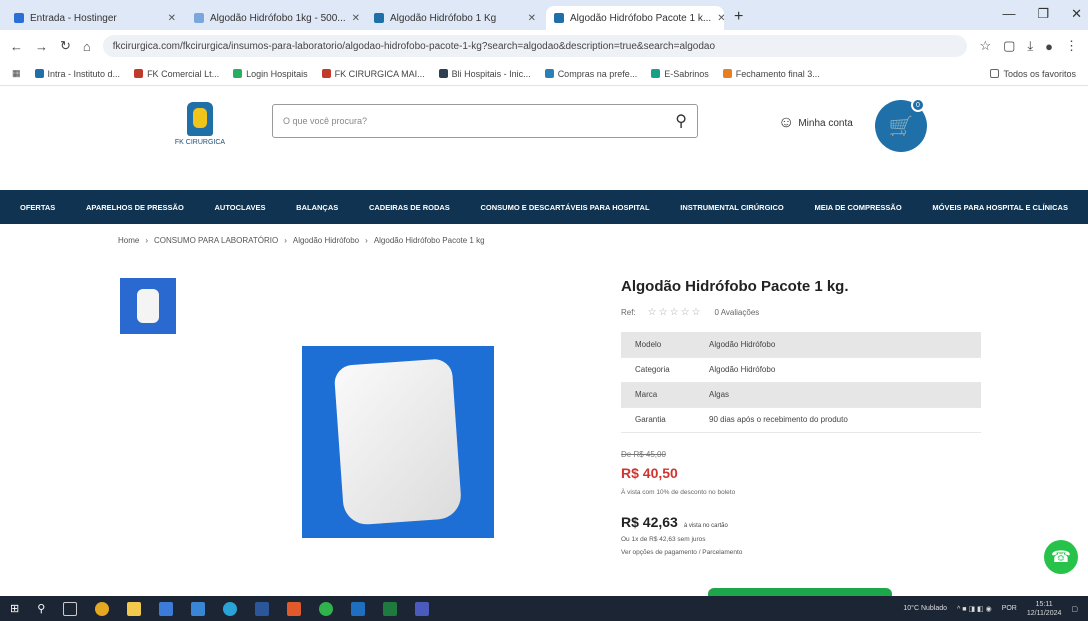  Describe the element at coordinates (390, 608) in the screenshot. I see `excel-icon` at that location.